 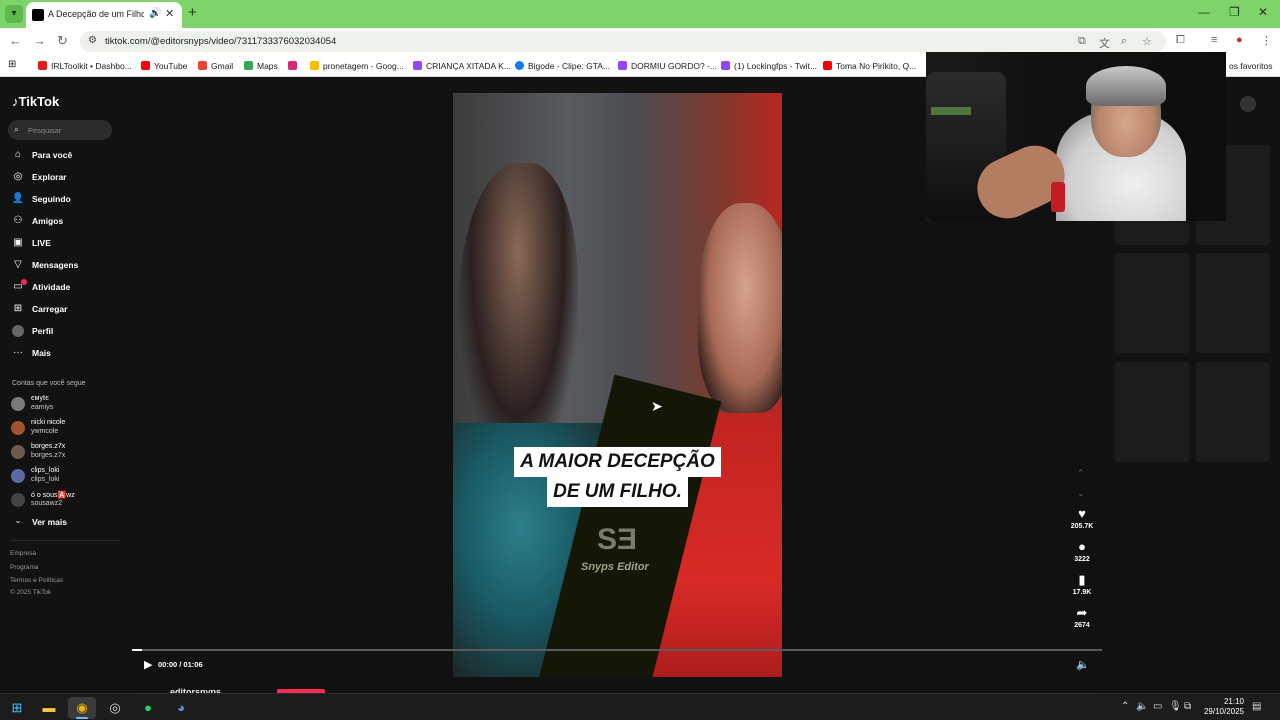 What do you see at coordinates (66, 200) in the screenshot?
I see `nav-seguindo: 👤 Seguindo` at bounding box center [66, 200].